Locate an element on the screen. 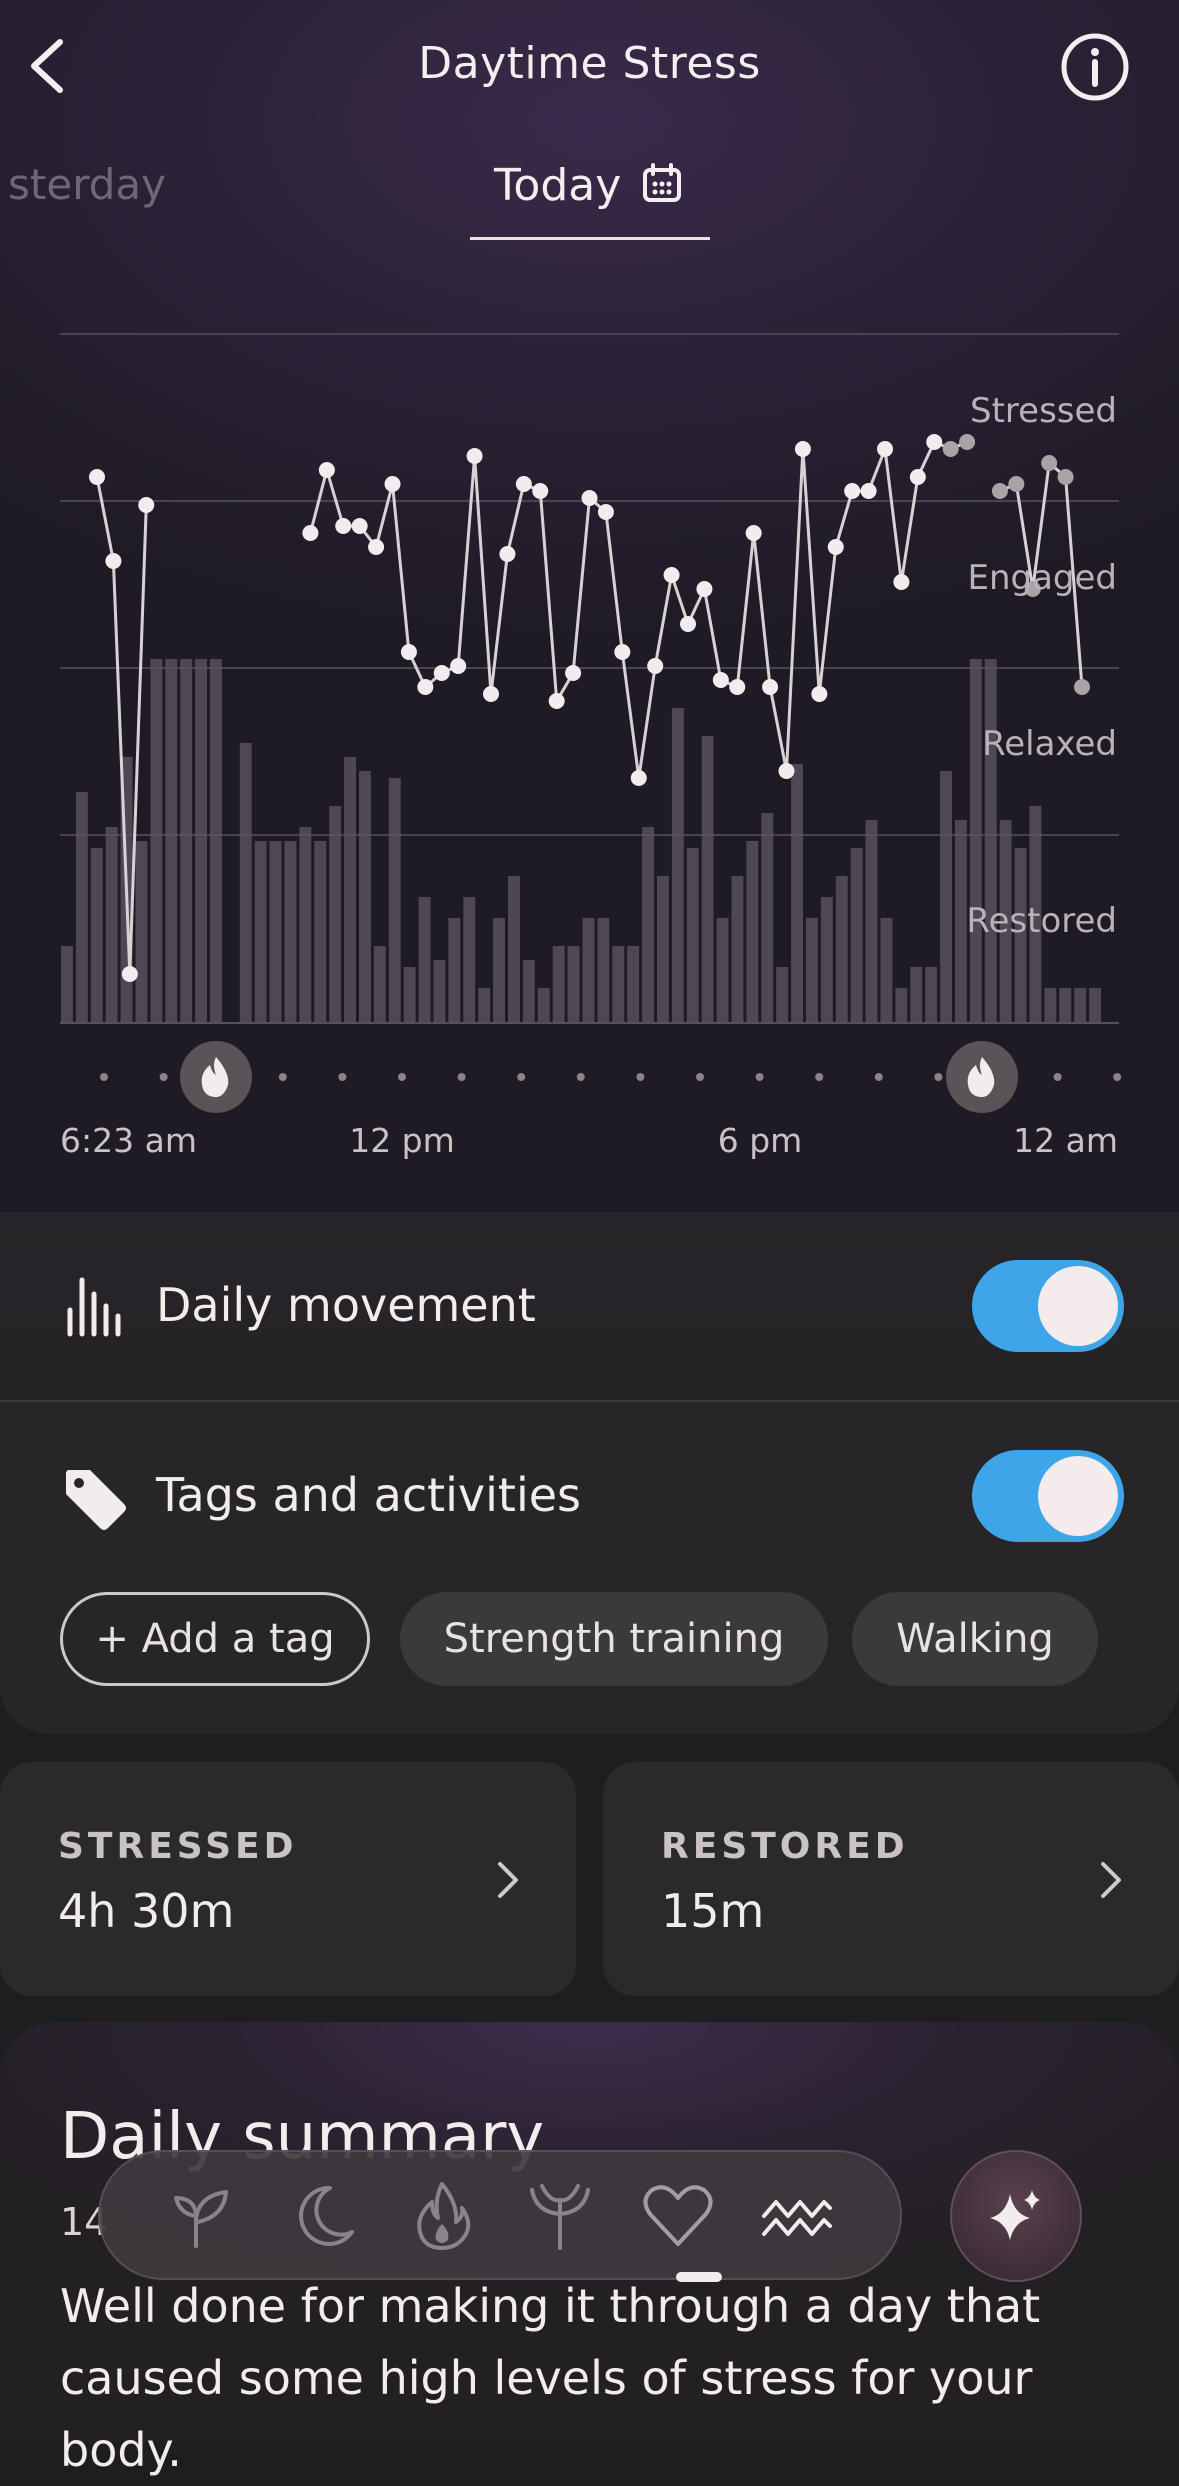 The height and width of the screenshot is (2486, 1179). moon-icon is located at coordinates (324, 2216).